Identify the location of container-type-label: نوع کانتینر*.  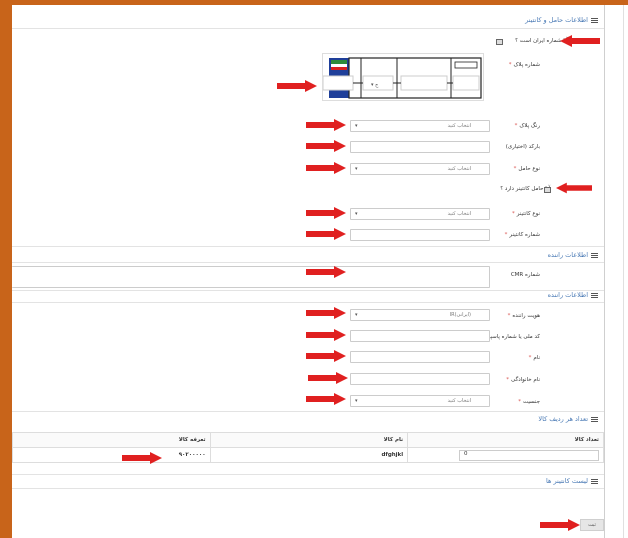
(526, 214).